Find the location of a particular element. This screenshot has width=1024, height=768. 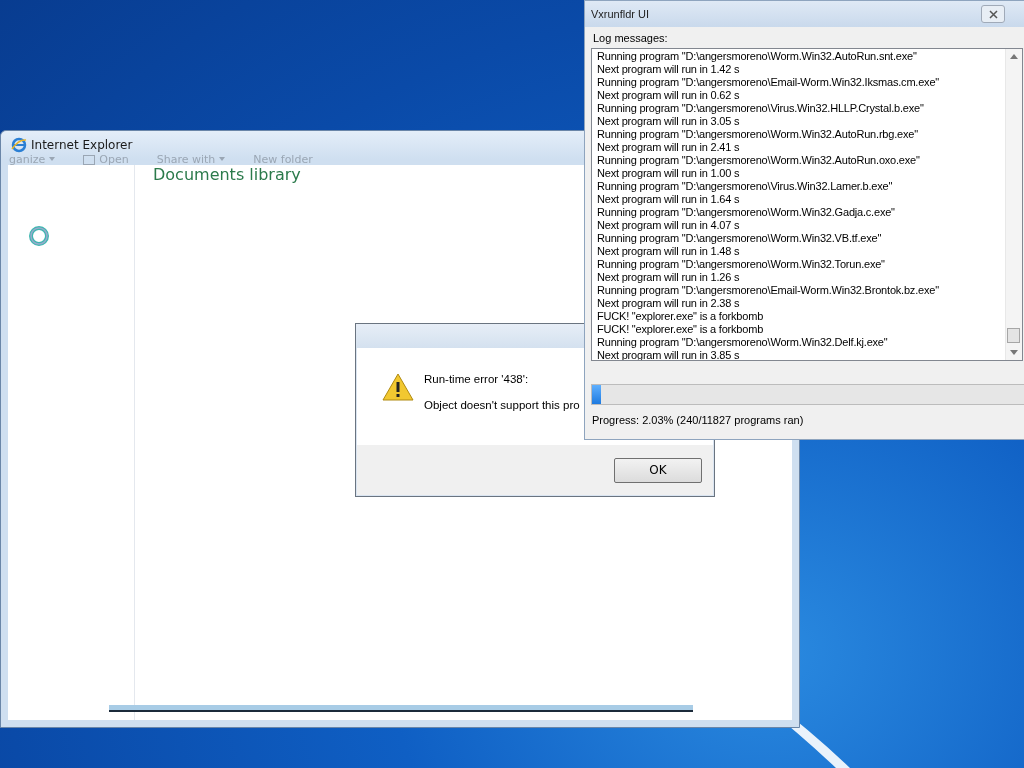

log-line: Running program "D:\angersmoreno\Worm.Win32.Delf.kj.exe" is located at coordinates (743, 342).